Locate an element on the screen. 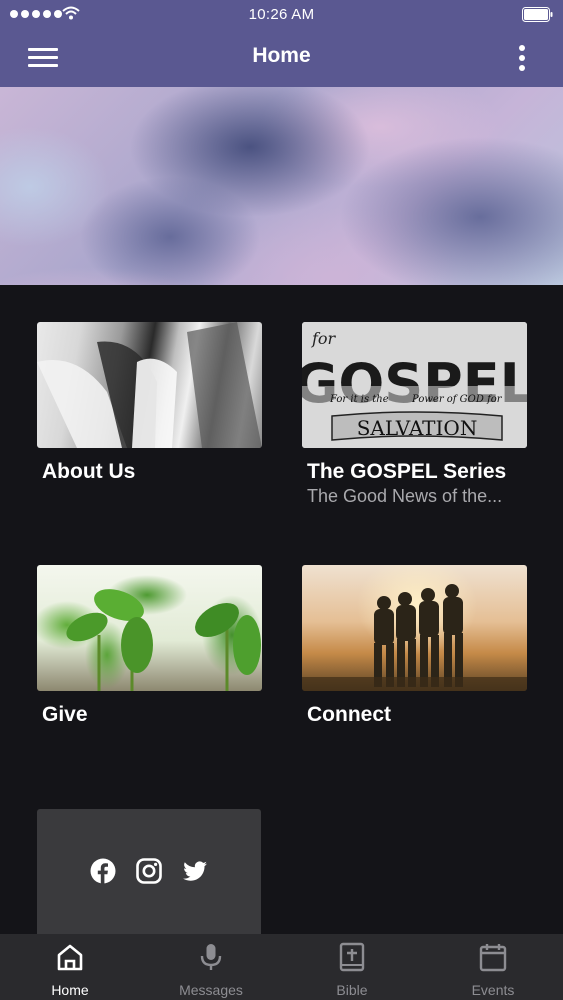  bottom-tab-bar: Home Messages Bible Events is located at coordinates (281, 967).